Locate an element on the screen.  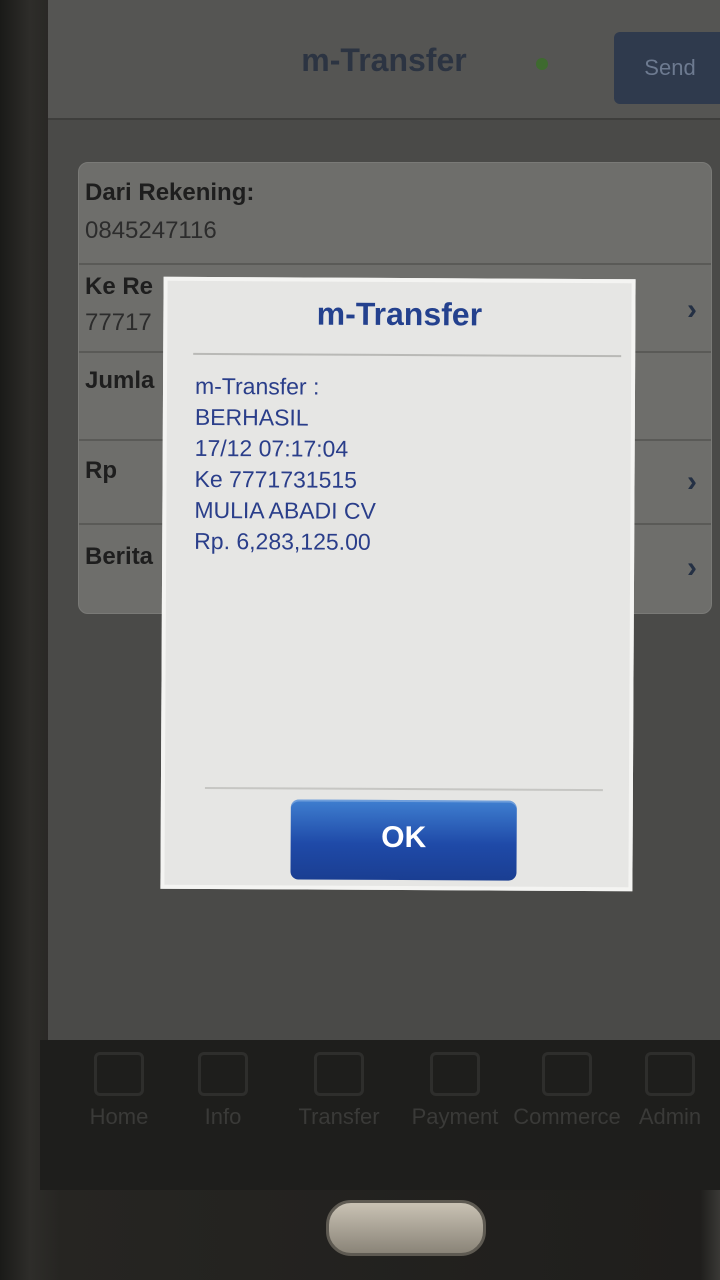
commerce-icon is located at coordinates (567, 1074).